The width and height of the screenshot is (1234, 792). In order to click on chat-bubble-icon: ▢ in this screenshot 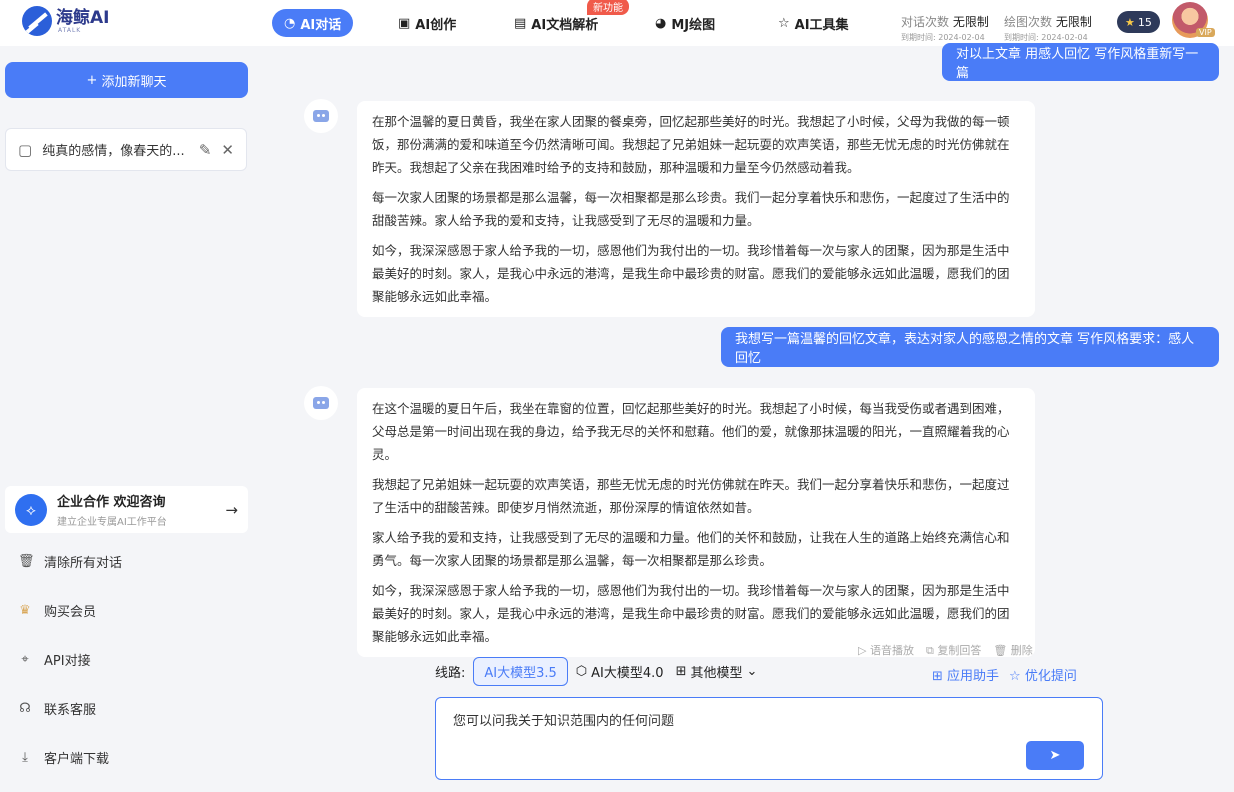, I will do `click(25, 149)`.